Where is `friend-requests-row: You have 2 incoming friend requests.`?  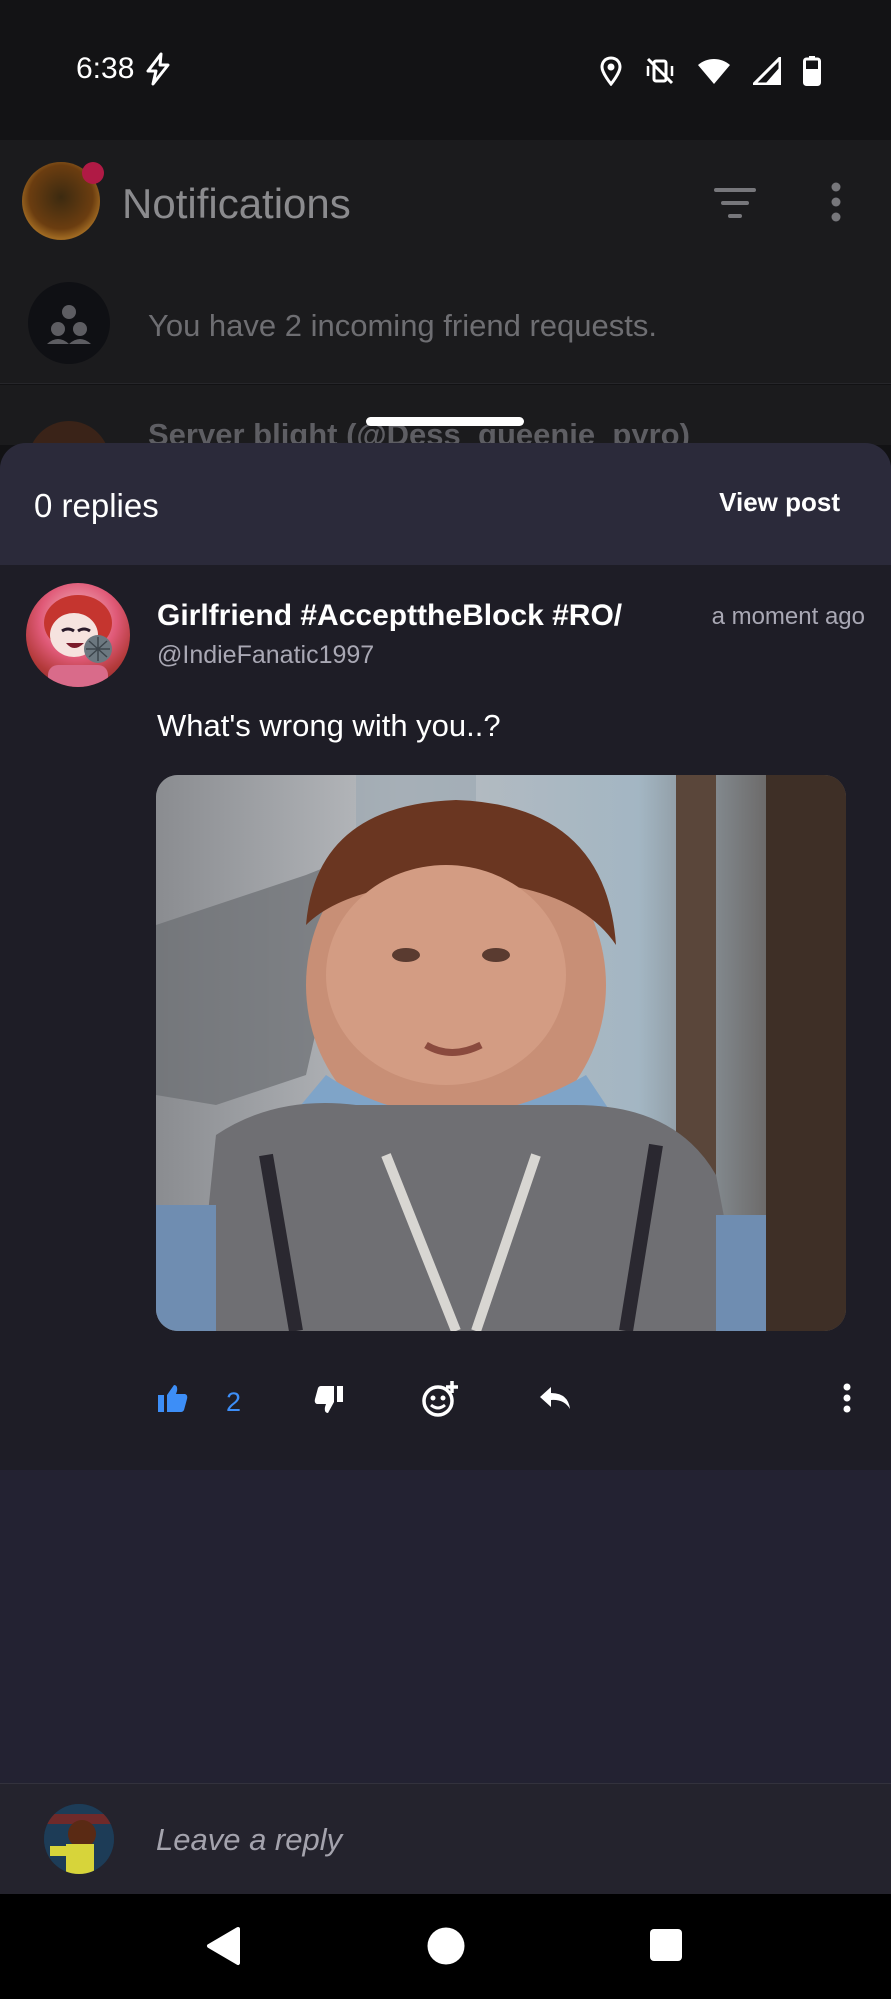 friend-requests-row: You have 2 incoming friend requests. is located at coordinates (445, 327).